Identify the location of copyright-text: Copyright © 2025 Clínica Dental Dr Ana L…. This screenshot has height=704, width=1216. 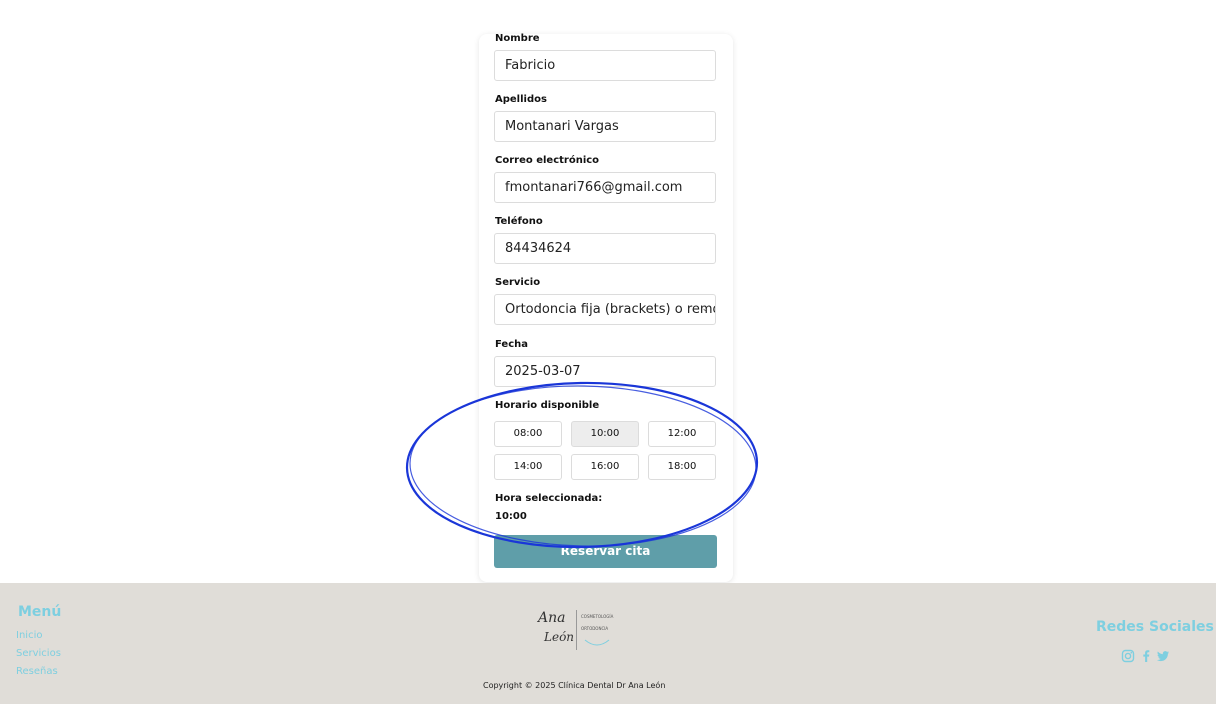
(574, 685).